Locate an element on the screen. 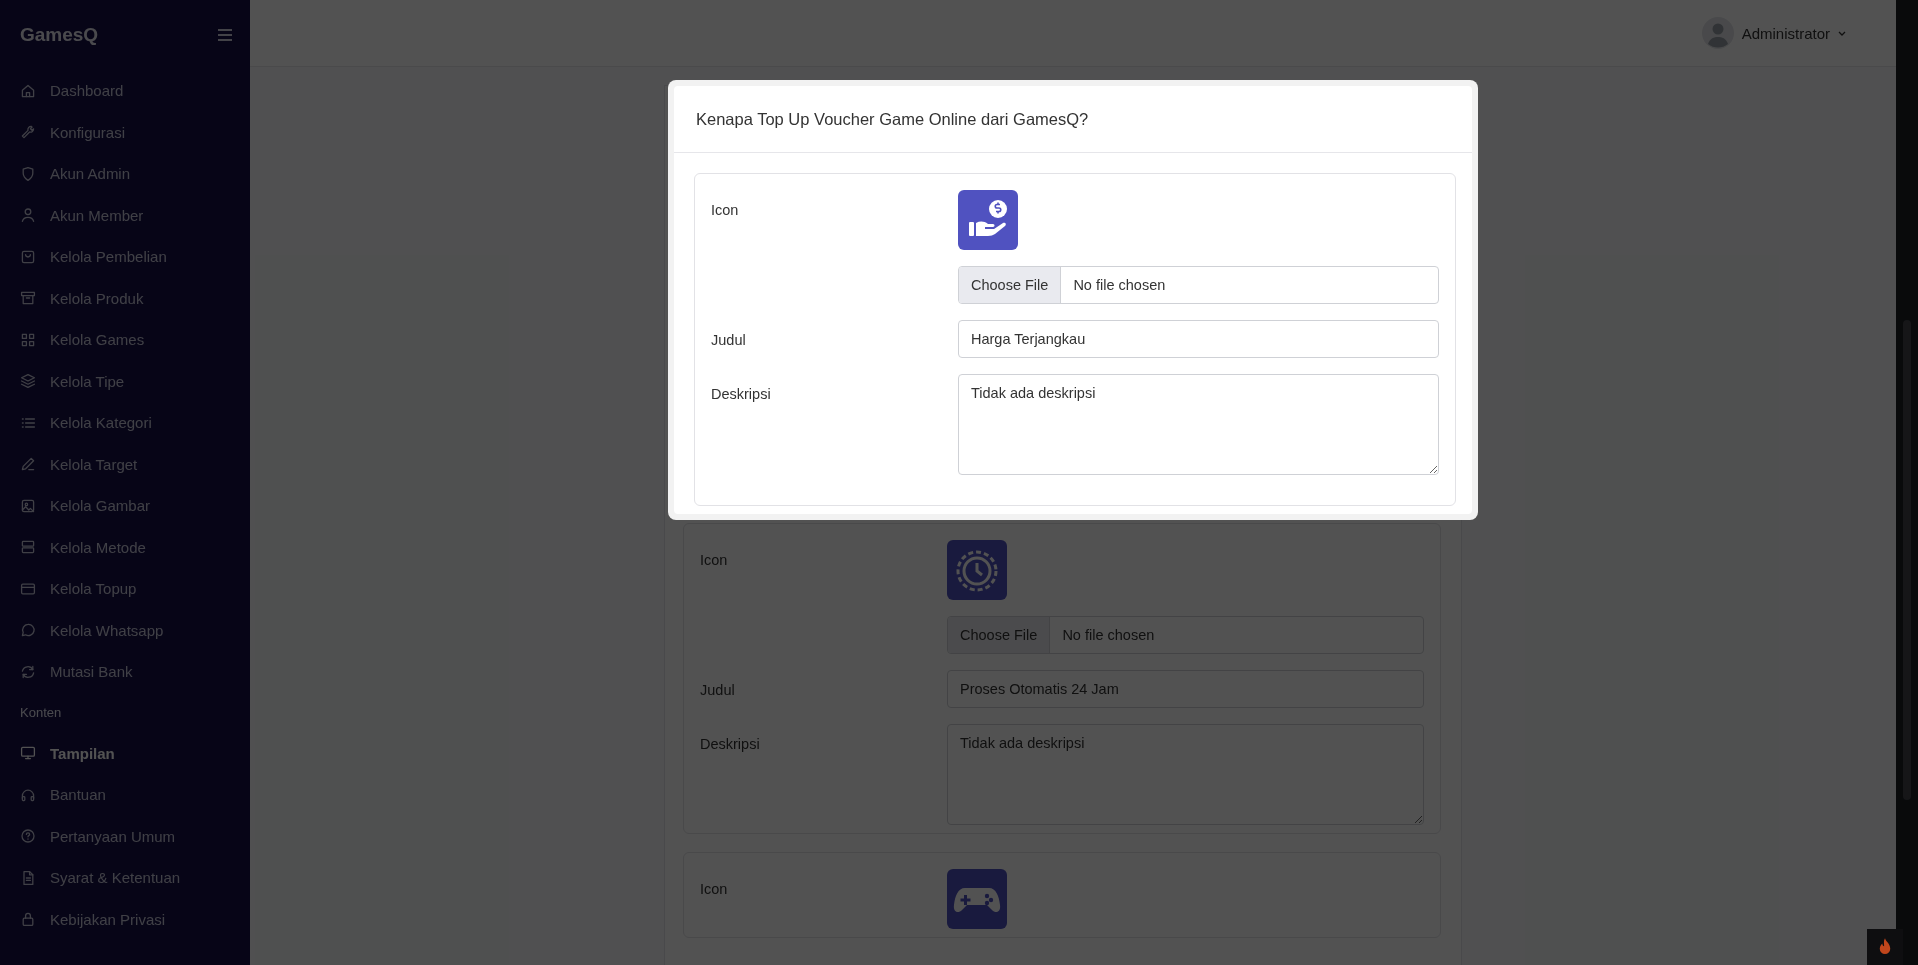  chevron-down-icon is located at coordinates (1842, 33).